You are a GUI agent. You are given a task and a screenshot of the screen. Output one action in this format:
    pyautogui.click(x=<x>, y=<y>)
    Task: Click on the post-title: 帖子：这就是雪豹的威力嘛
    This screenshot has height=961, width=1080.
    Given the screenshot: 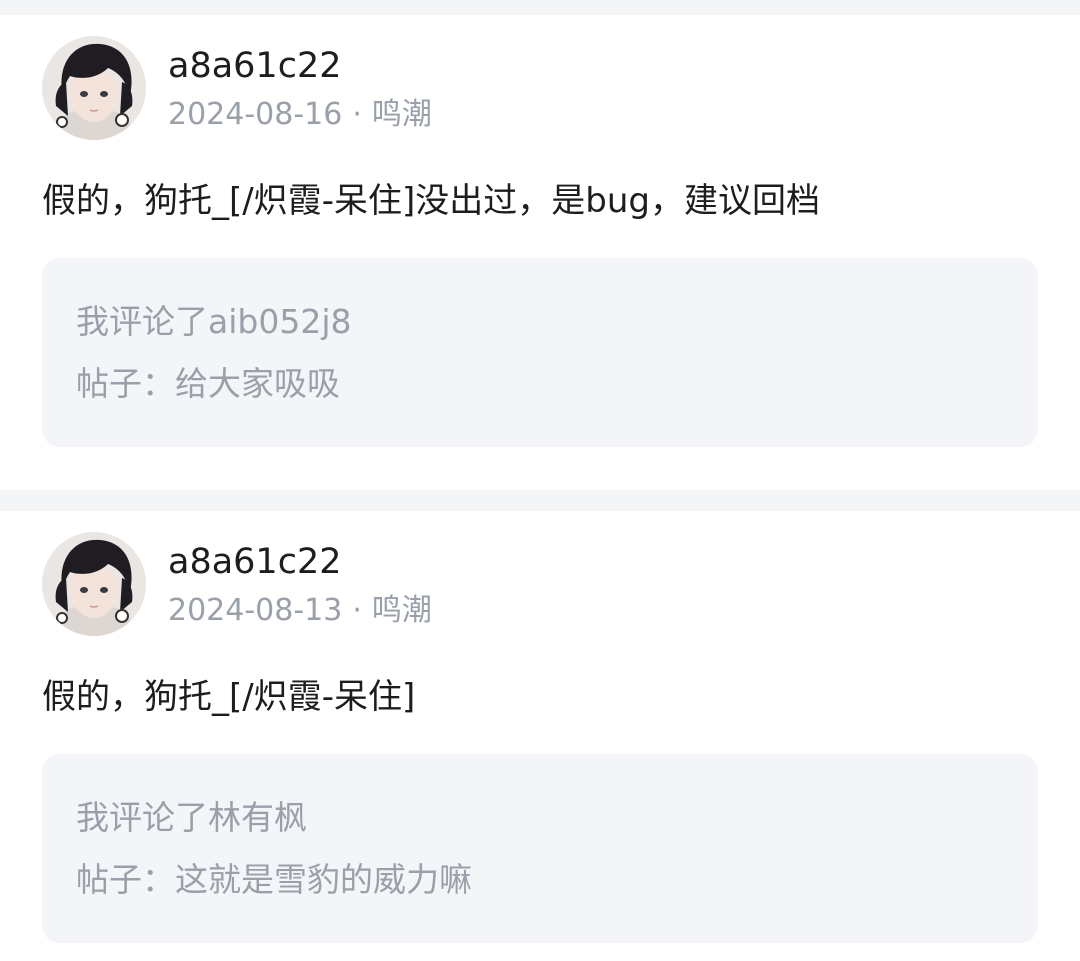 What is the action you would take?
    pyautogui.click(x=274, y=879)
    